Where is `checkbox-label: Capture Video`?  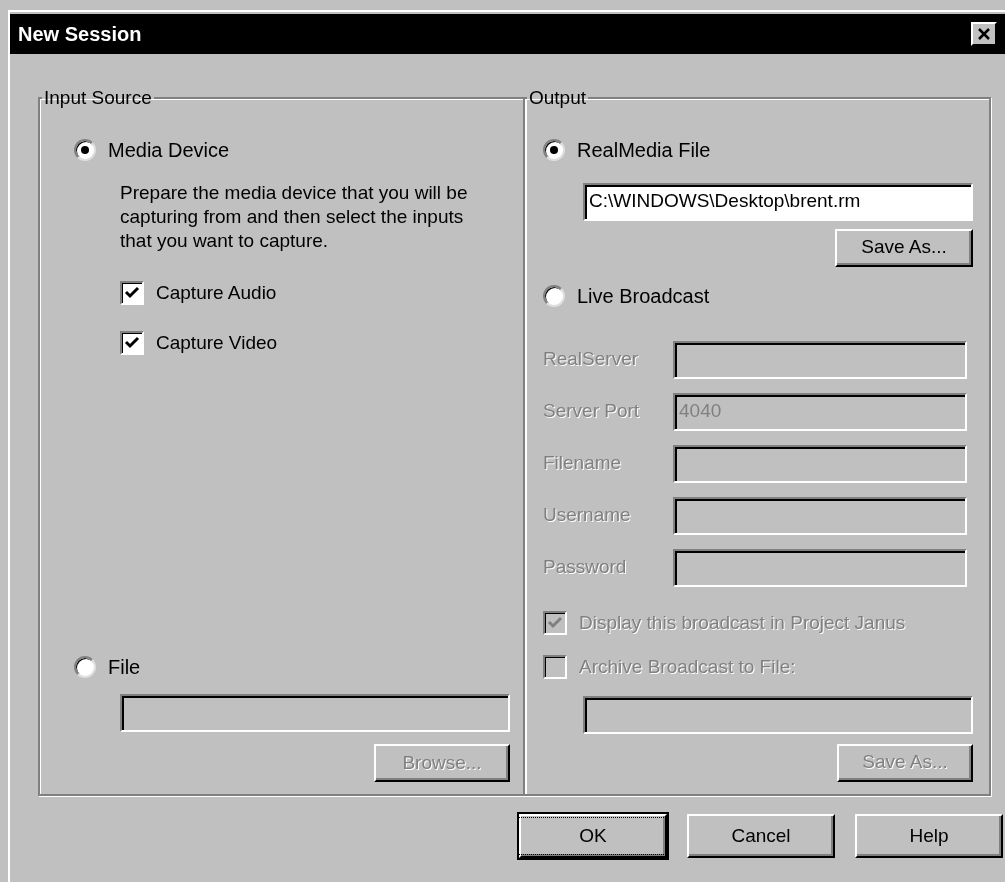 checkbox-label: Capture Video is located at coordinates (217, 343).